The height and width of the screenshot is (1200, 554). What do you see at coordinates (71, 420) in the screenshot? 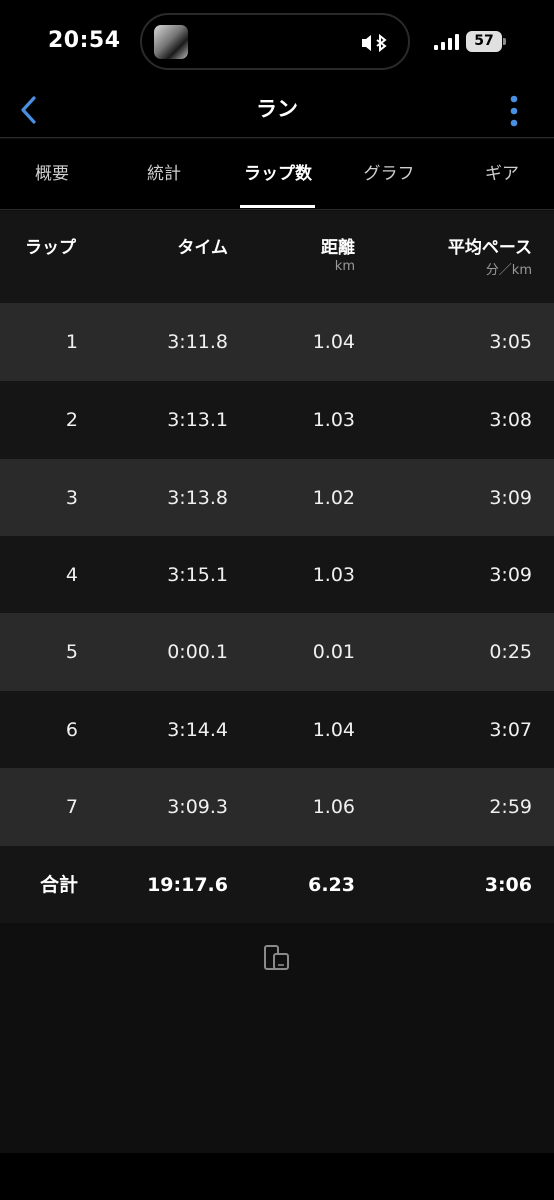
I see `lap-number: 2` at bounding box center [71, 420].